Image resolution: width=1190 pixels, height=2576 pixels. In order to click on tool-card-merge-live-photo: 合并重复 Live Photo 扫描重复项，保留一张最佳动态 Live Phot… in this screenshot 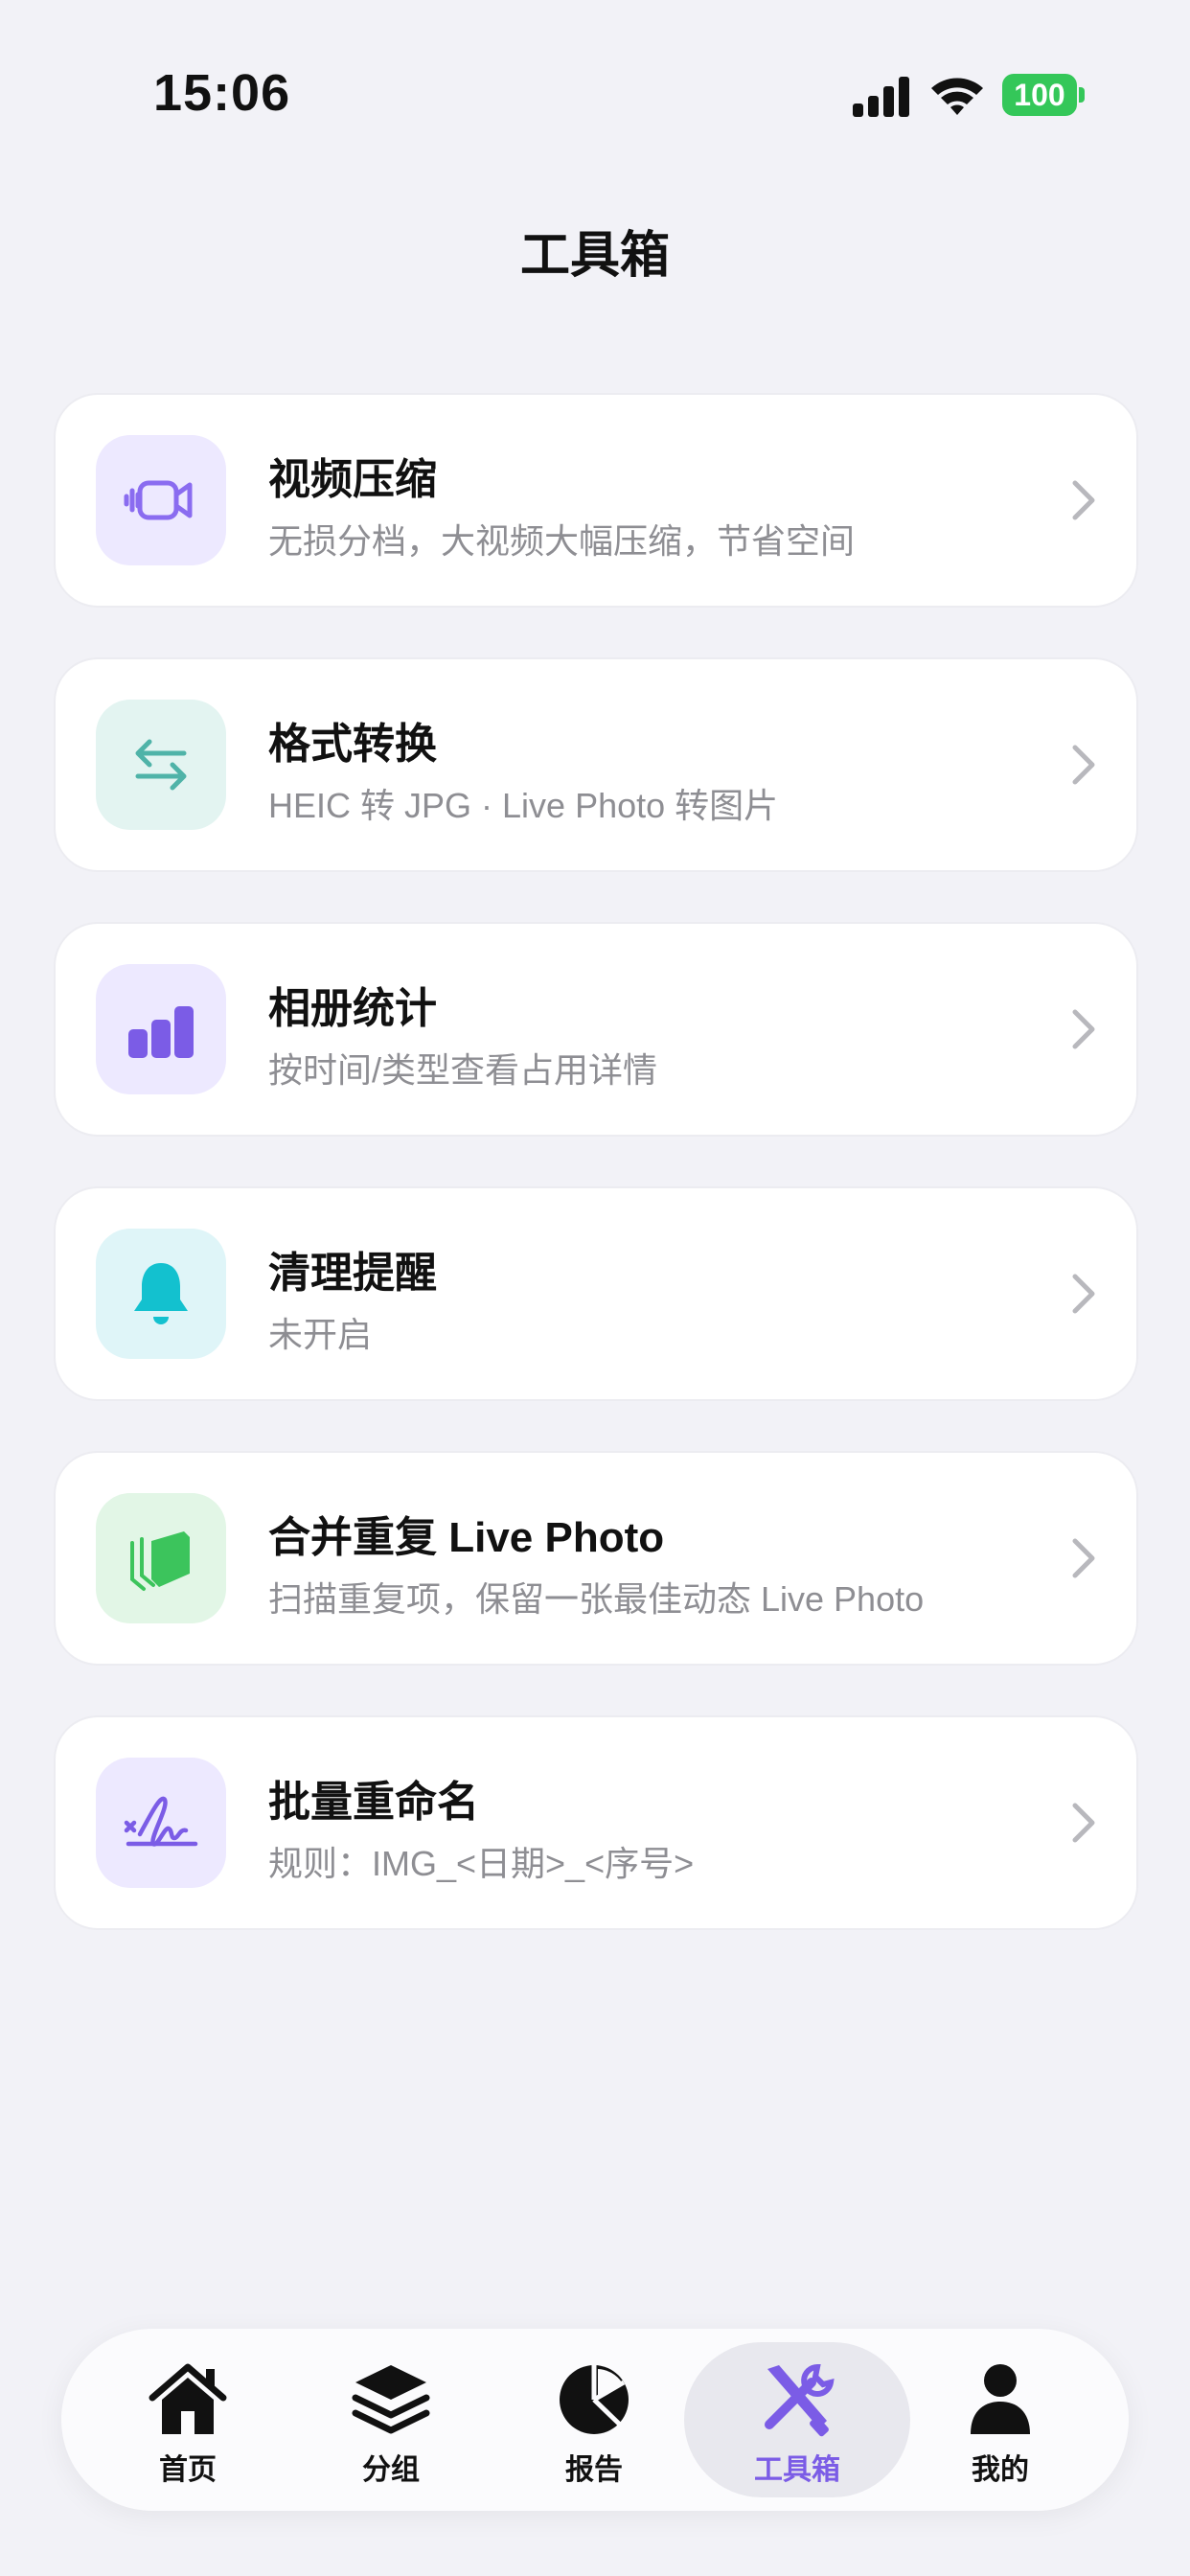, I will do `click(596, 1558)`.